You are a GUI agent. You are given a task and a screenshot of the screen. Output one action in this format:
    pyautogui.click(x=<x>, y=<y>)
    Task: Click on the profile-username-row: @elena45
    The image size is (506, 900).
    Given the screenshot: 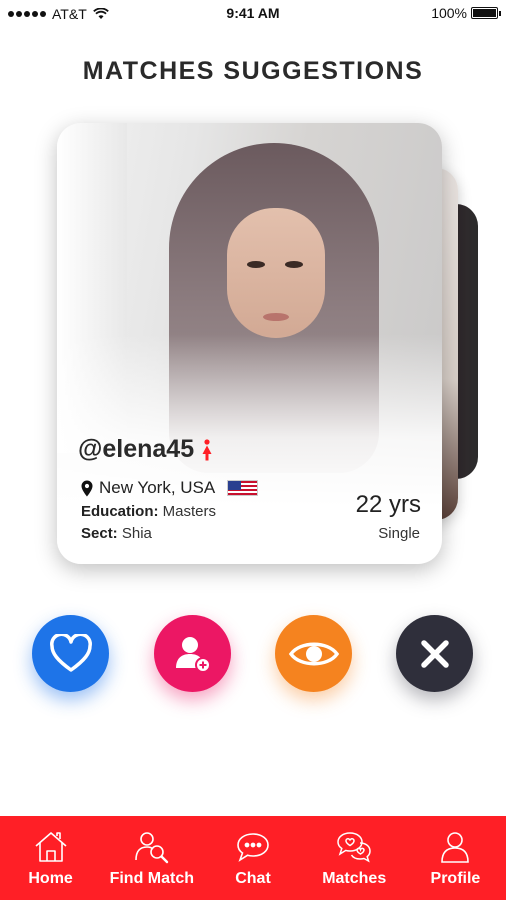 What is the action you would take?
    pyautogui.click(x=145, y=449)
    